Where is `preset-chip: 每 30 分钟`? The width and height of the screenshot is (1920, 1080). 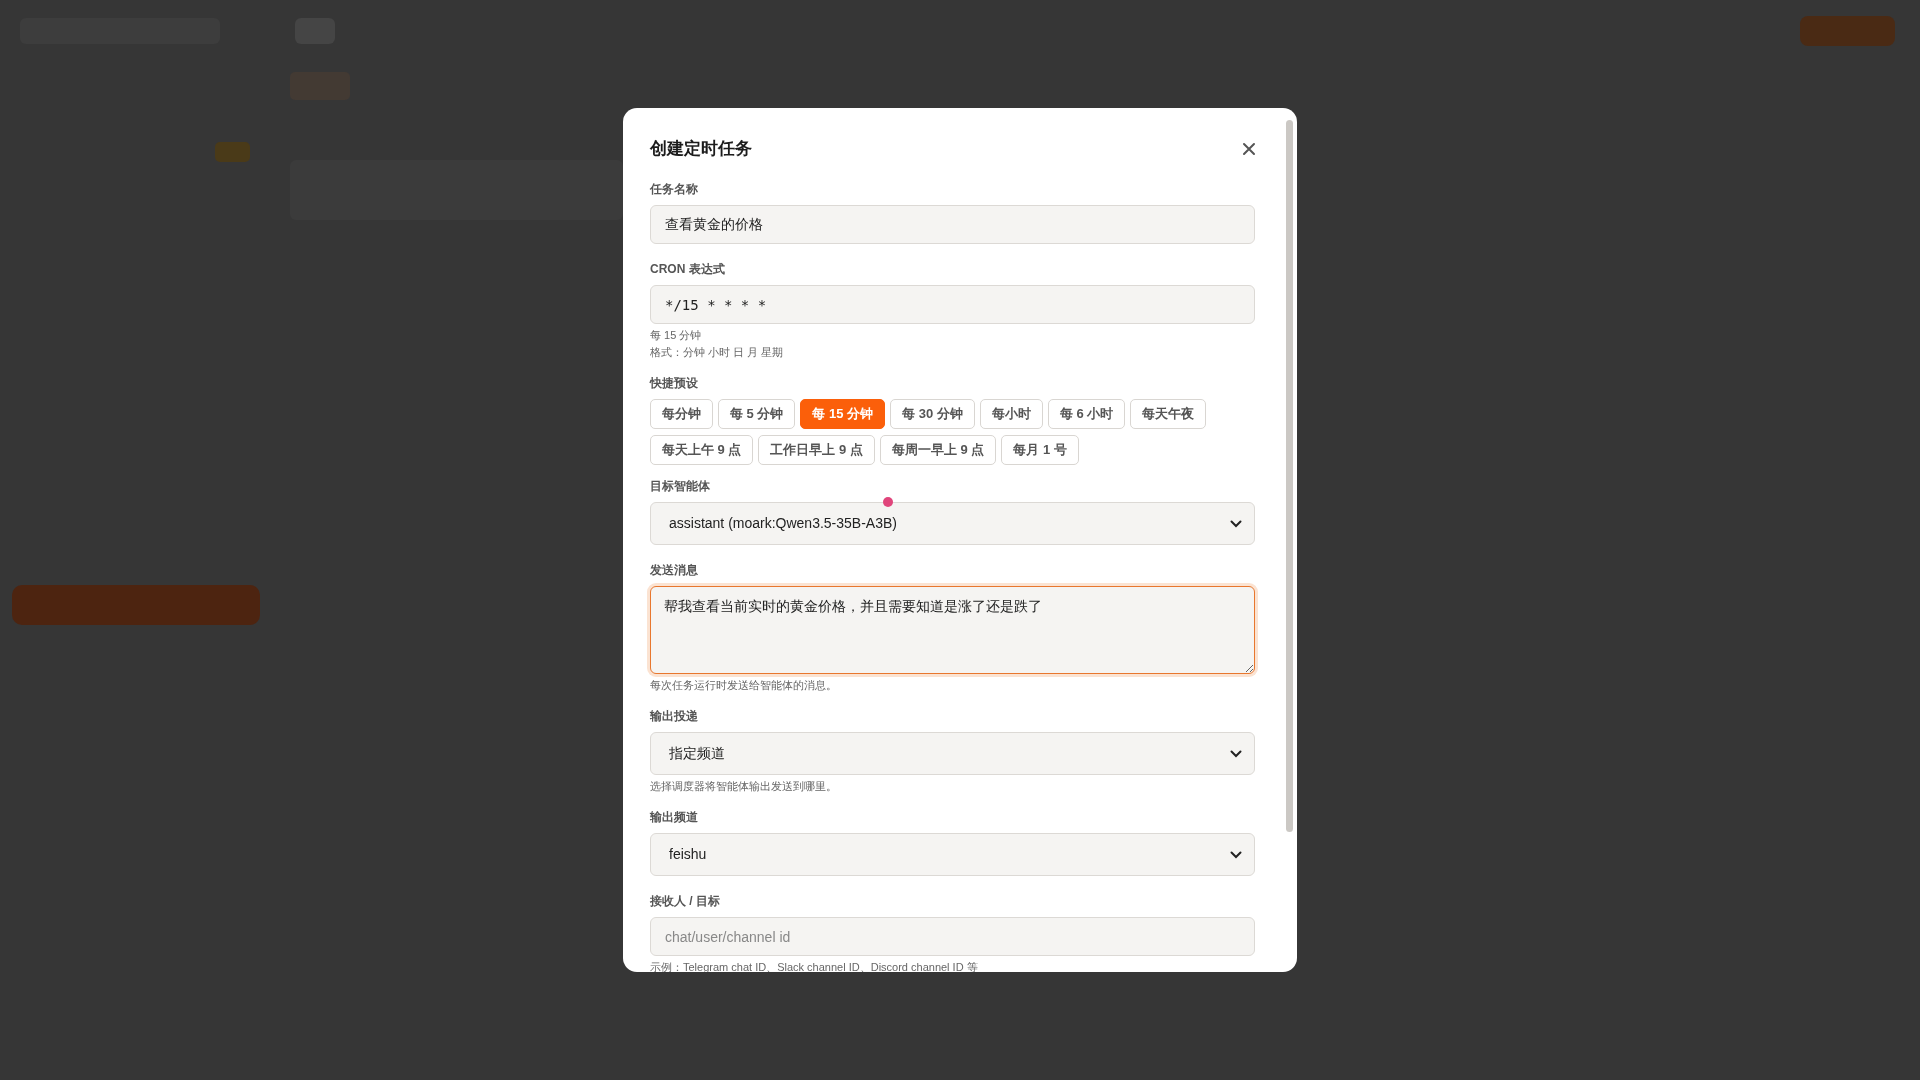
preset-chip: 每 30 分钟 is located at coordinates (932, 414).